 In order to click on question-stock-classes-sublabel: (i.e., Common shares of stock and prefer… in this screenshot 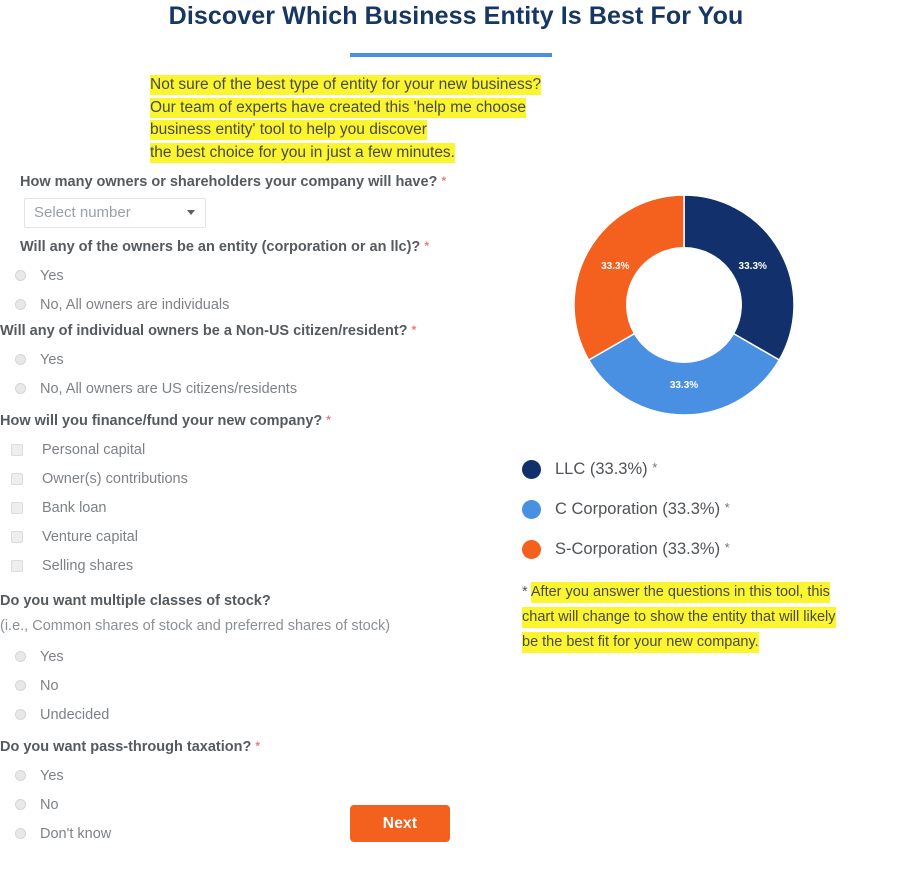, I will do `click(195, 626)`.